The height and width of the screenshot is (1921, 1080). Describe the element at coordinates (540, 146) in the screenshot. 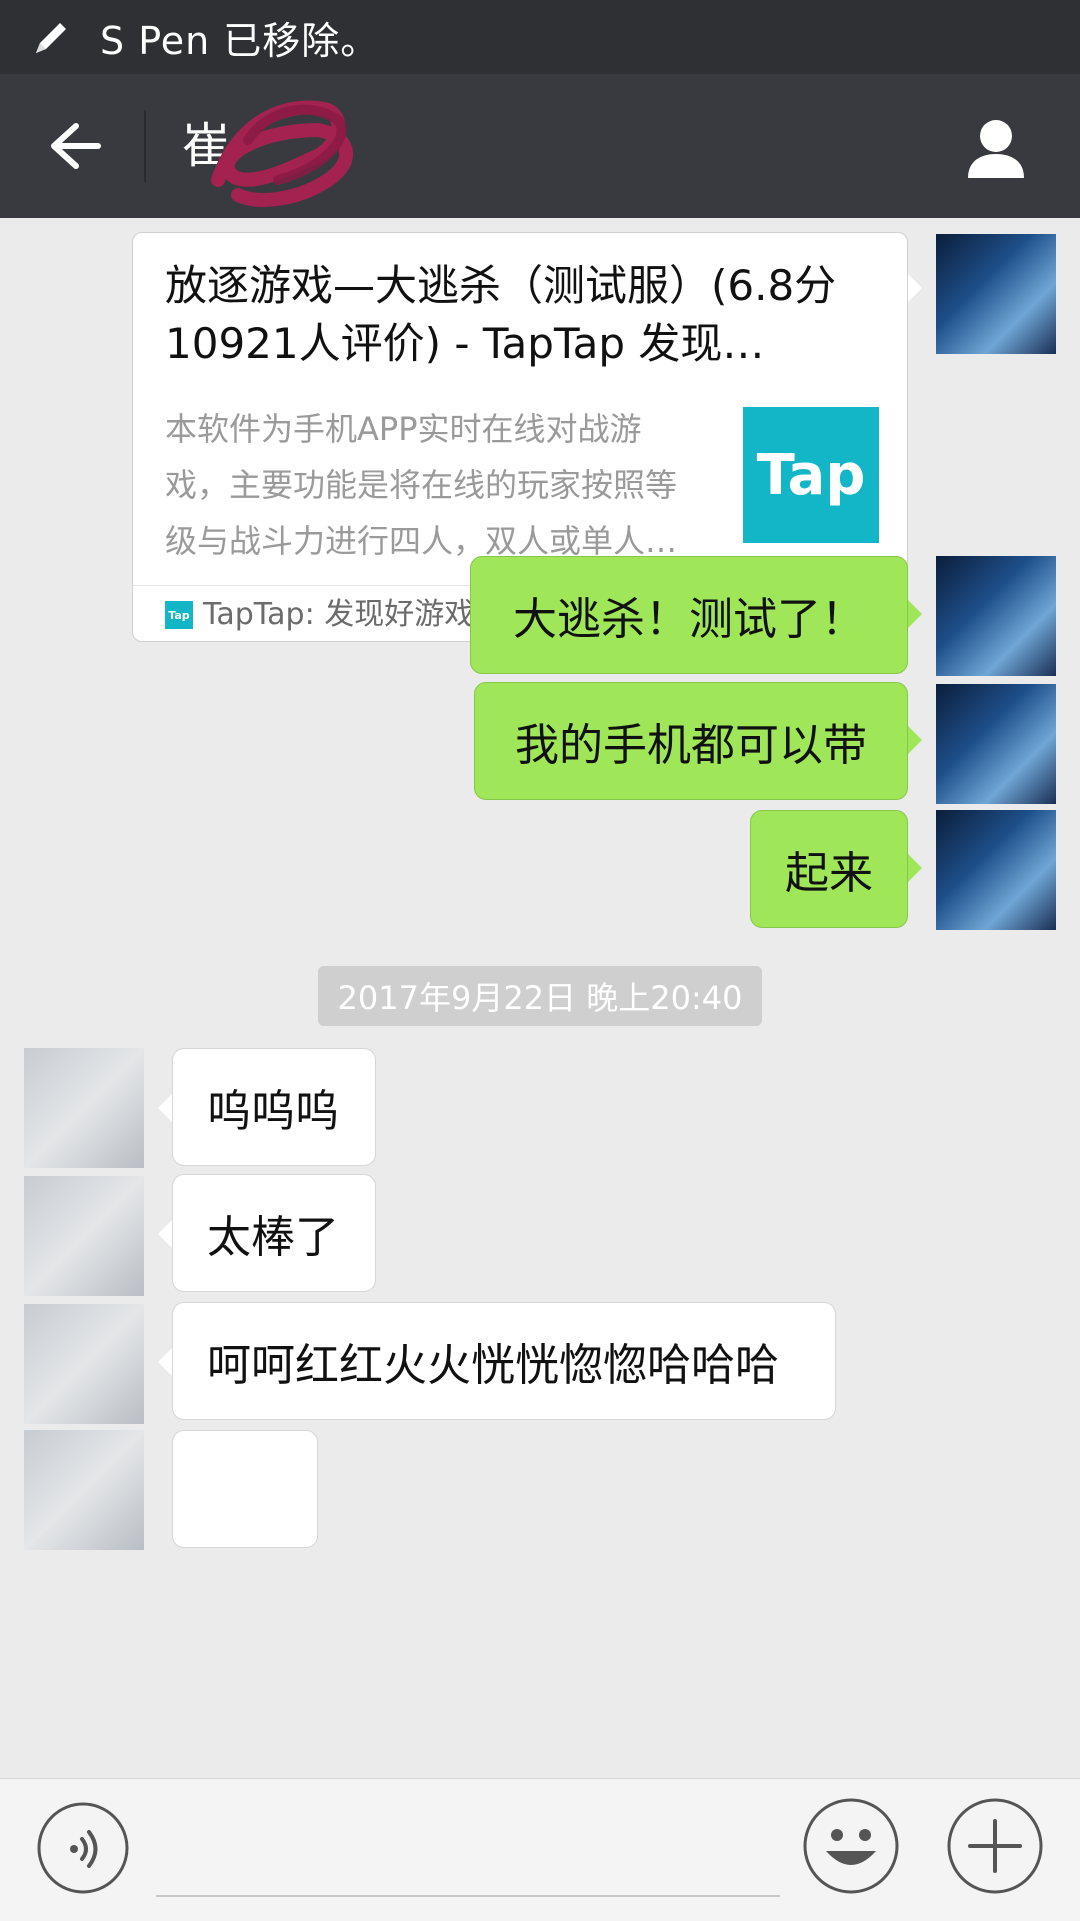

I see `title-bar: 崔` at that location.